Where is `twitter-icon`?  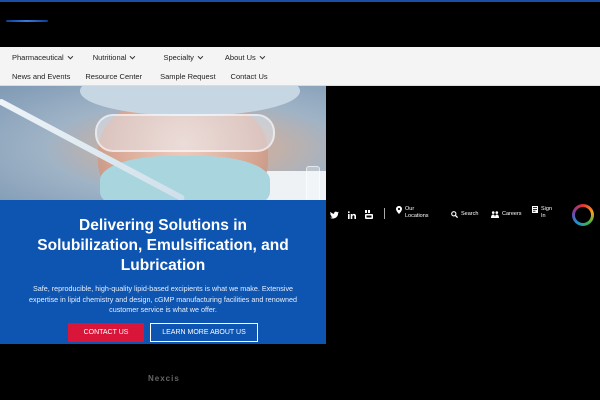 twitter-icon is located at coordinates (334, 215).